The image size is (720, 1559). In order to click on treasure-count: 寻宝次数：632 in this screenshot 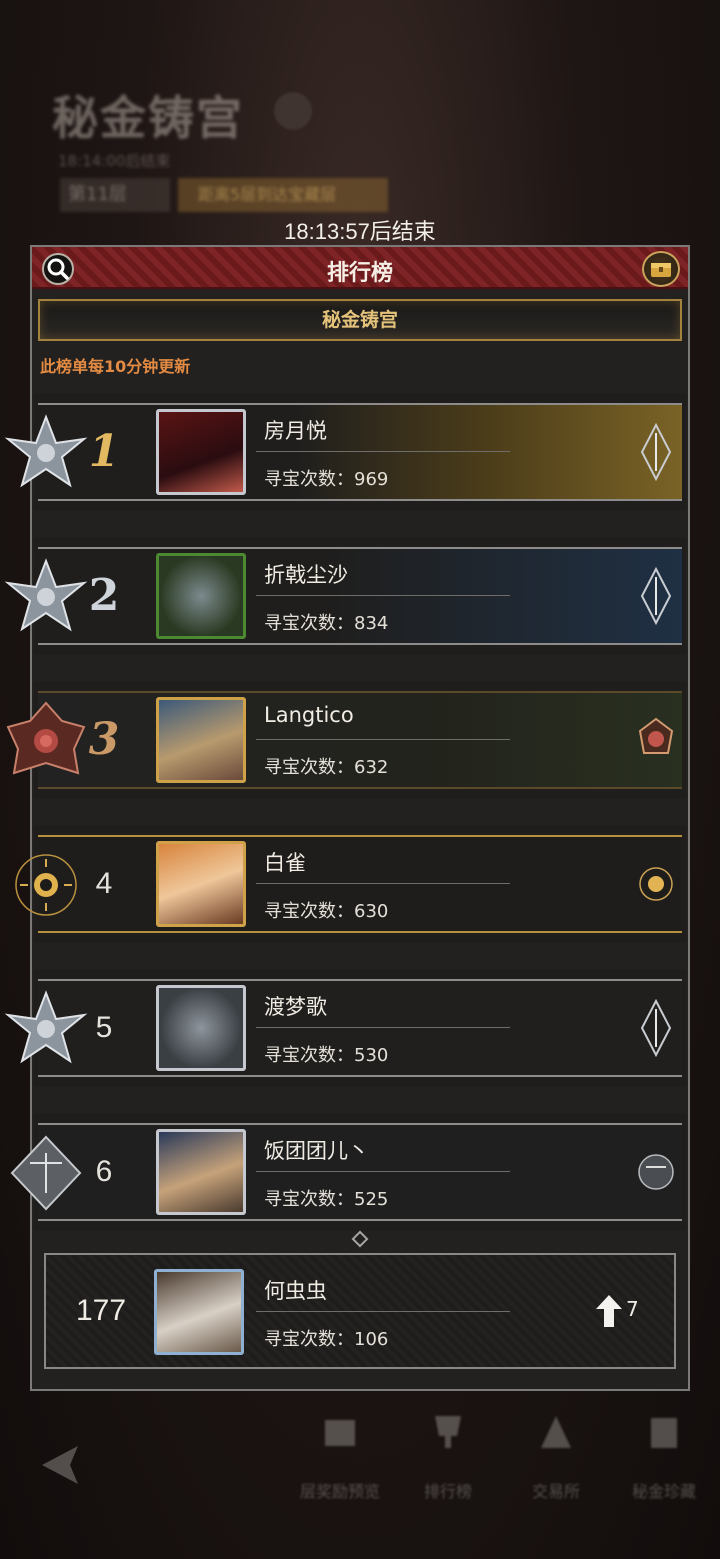, I will do `click(326, 767)`.